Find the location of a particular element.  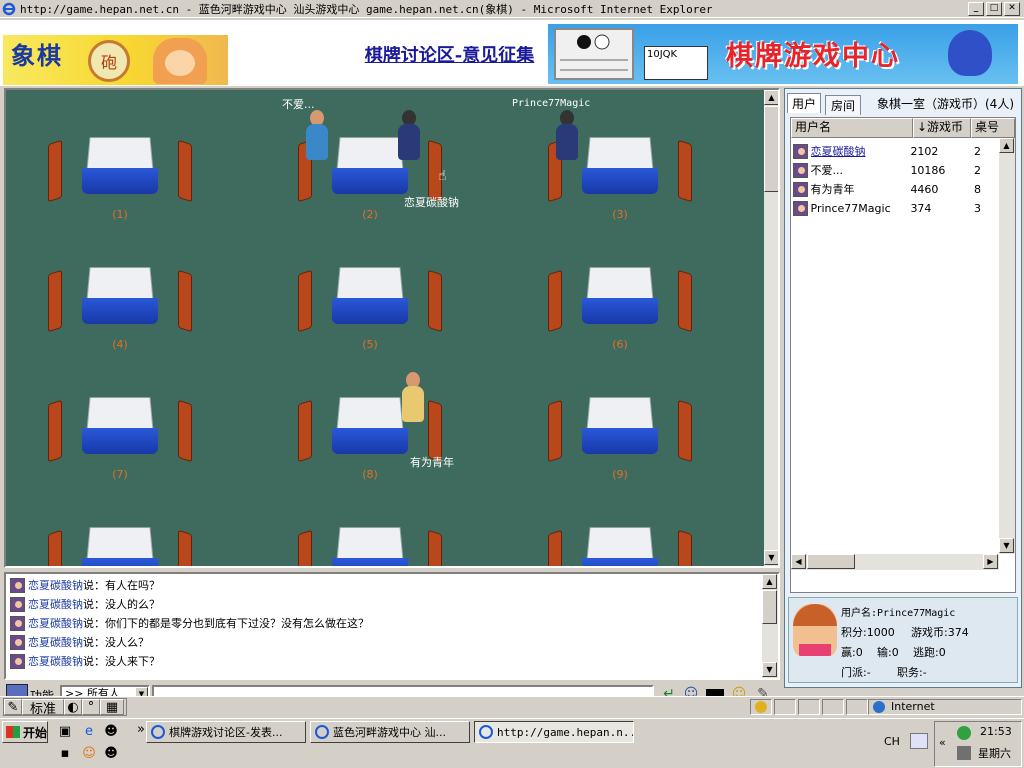

ime-logo-icon: ✎ is located at coordinates (13, 707).